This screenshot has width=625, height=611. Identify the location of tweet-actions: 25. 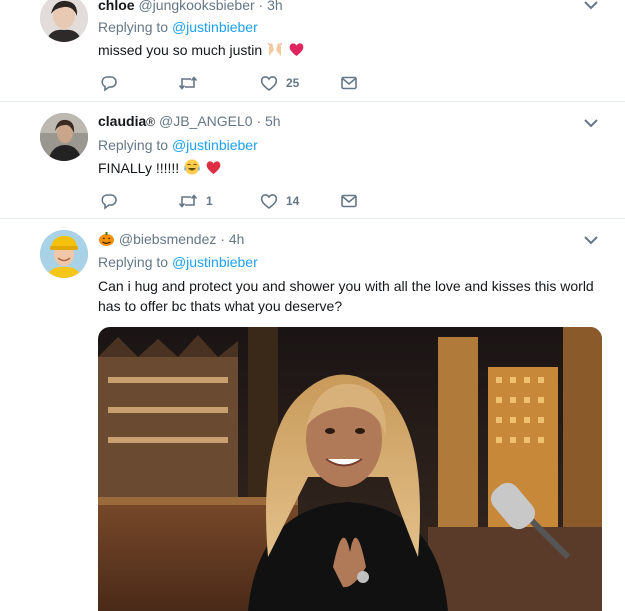
(238, 84).